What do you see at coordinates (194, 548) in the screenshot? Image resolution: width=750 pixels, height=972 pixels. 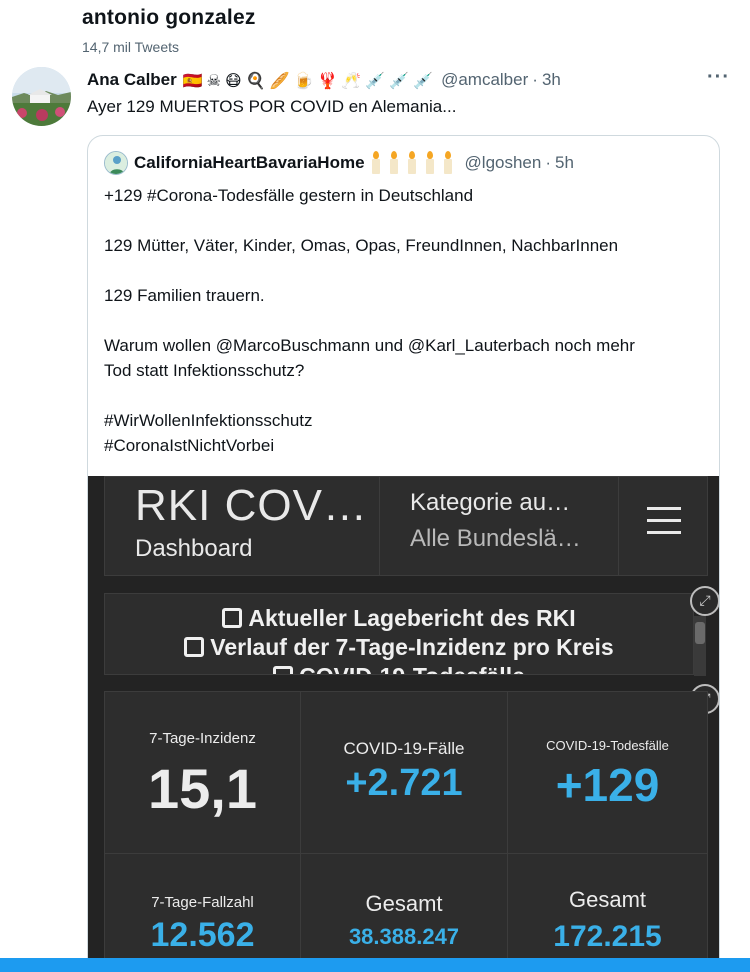 I see `dashboard-subtitle: Dashboard` at bounding box center [194, 548].